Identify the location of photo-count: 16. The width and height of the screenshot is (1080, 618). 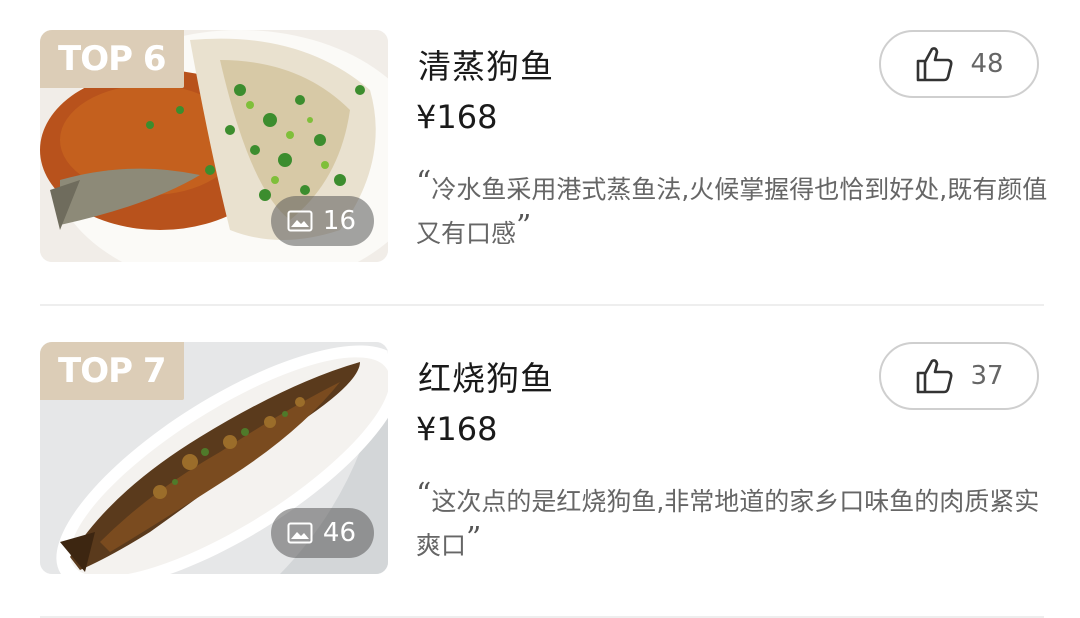
(339, 221).